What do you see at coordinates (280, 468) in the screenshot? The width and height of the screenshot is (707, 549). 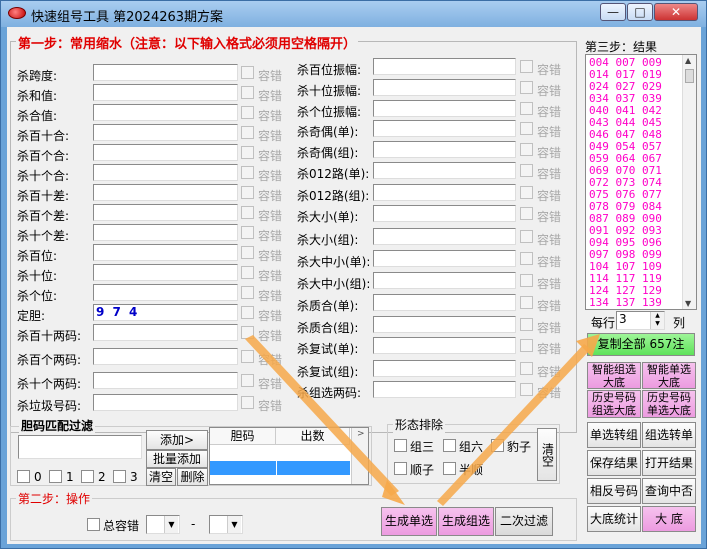 I see `table-row` at bounding box center [280, 468].